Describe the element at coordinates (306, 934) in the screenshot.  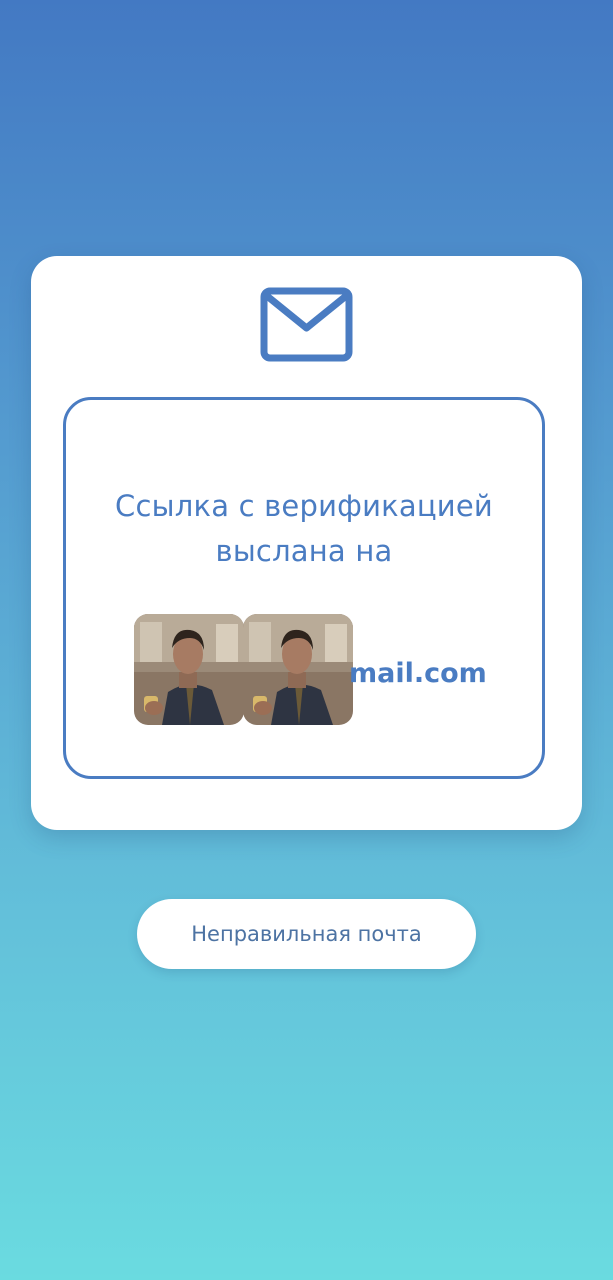
I see `wrong-email-button: Неправильная почта` at that location.